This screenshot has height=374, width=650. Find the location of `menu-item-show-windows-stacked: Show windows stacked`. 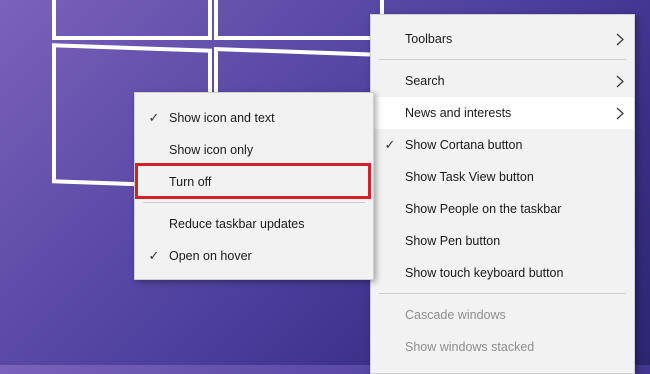

menu-item-show-windows-stacked: Show windows stacked is located at coordinates (502, 347).